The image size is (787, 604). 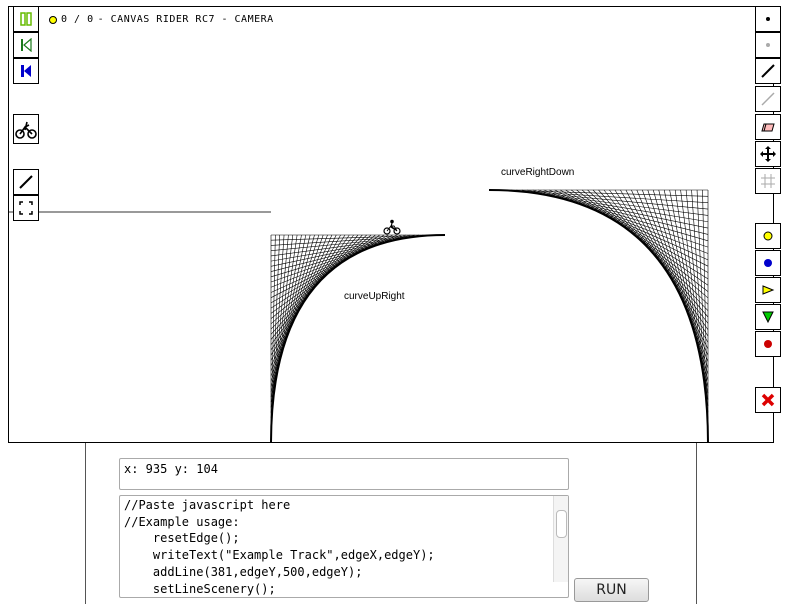 What do you see at coordinates (344, 474) in the screenshot?
I see `coordinates-field: x: 935 y: 104` at bounding box center [344, 474].